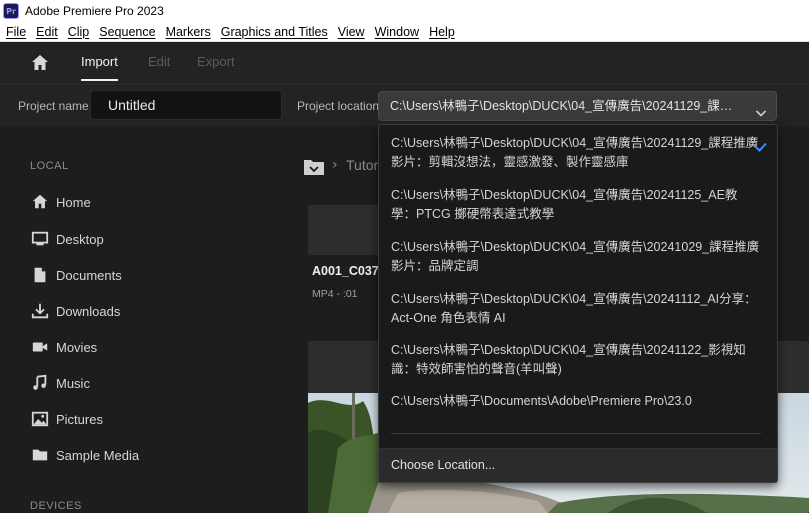  What do you see at coordinates (761, 145) in the screenshot?
I see `checkmark-icon` at bounding box center [761, 145].